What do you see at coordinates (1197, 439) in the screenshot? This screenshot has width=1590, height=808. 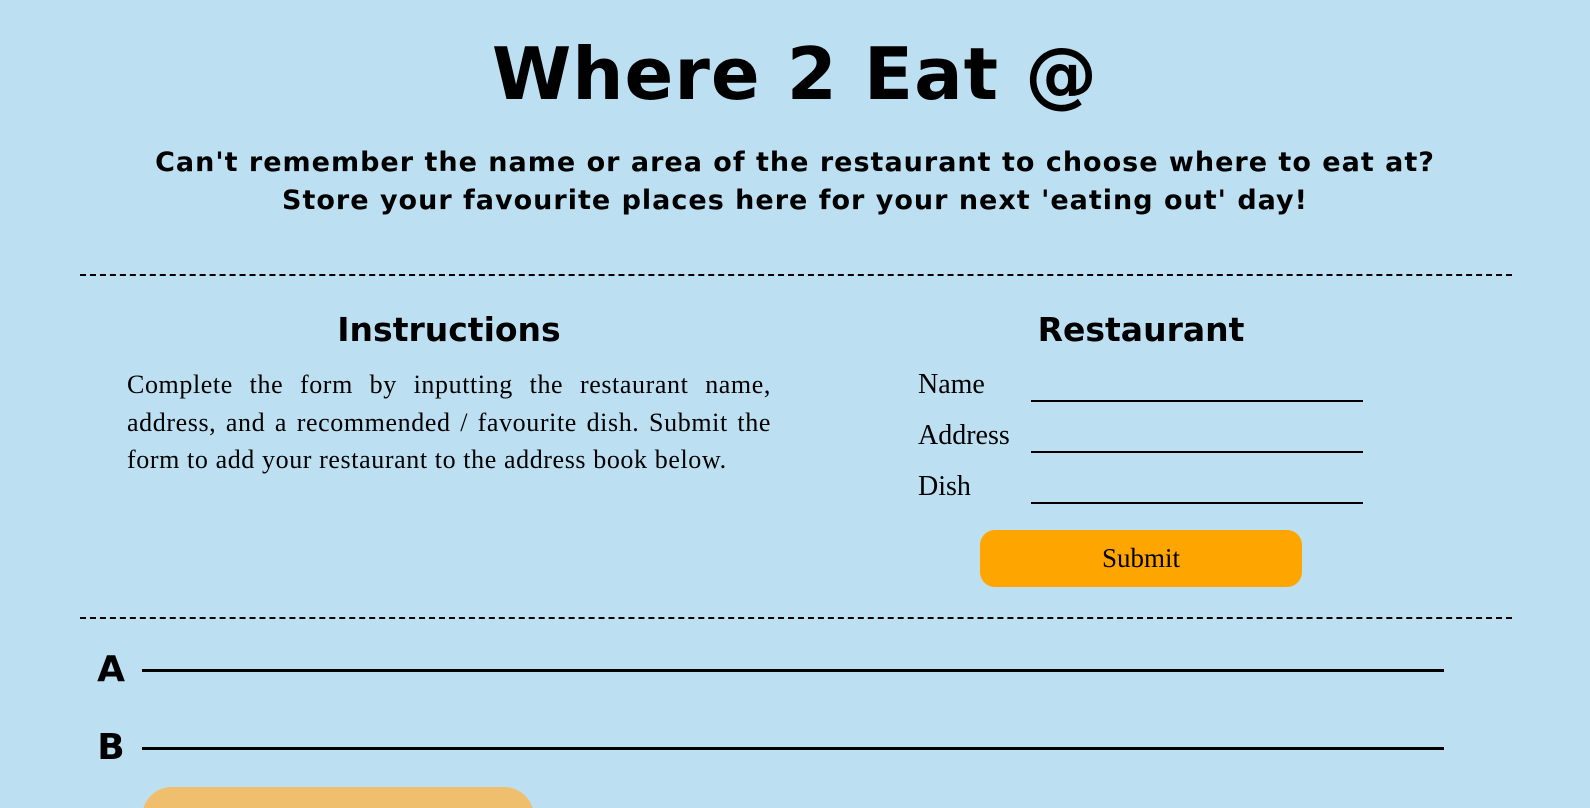 I see `address-input` at bounding box center [1197, 439].